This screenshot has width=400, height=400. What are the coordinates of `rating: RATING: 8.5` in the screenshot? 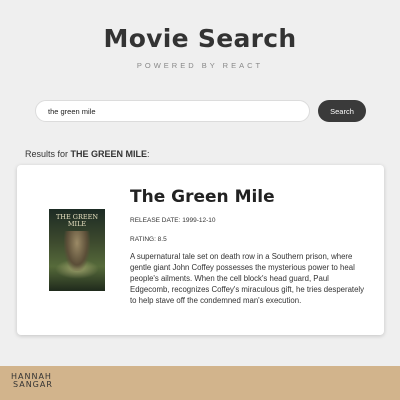 It's located at (148, 239).